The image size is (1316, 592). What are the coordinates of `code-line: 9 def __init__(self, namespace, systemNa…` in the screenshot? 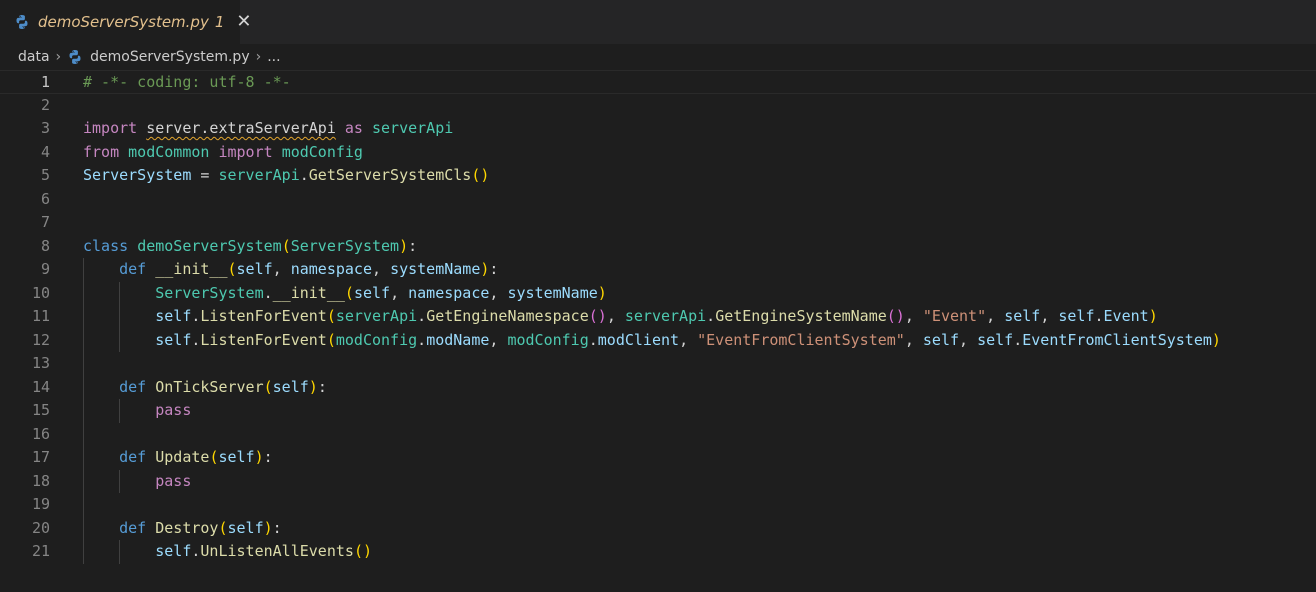 It's located at (658, 270).